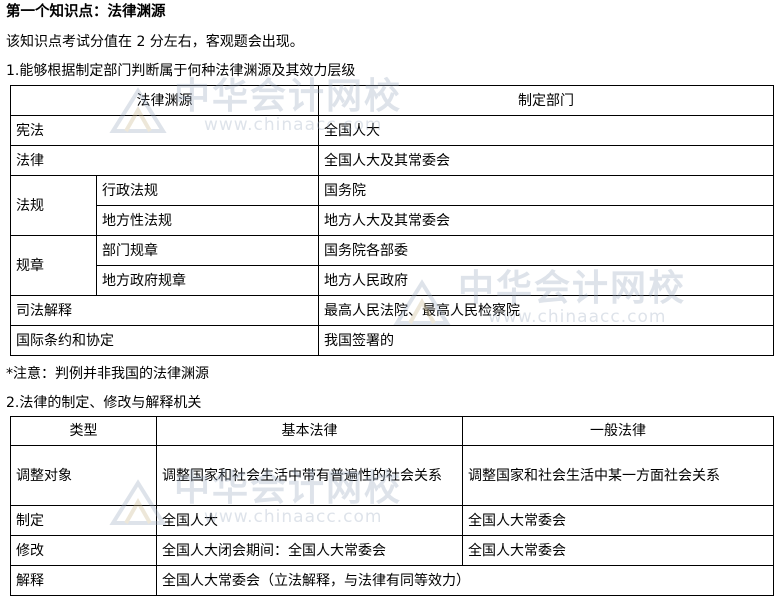  What do you see at coordinates (107, 374) in the screenshot?
I see `note-text: *注意：判例并非我国的法律渊源` at bounding box center [107, 374].